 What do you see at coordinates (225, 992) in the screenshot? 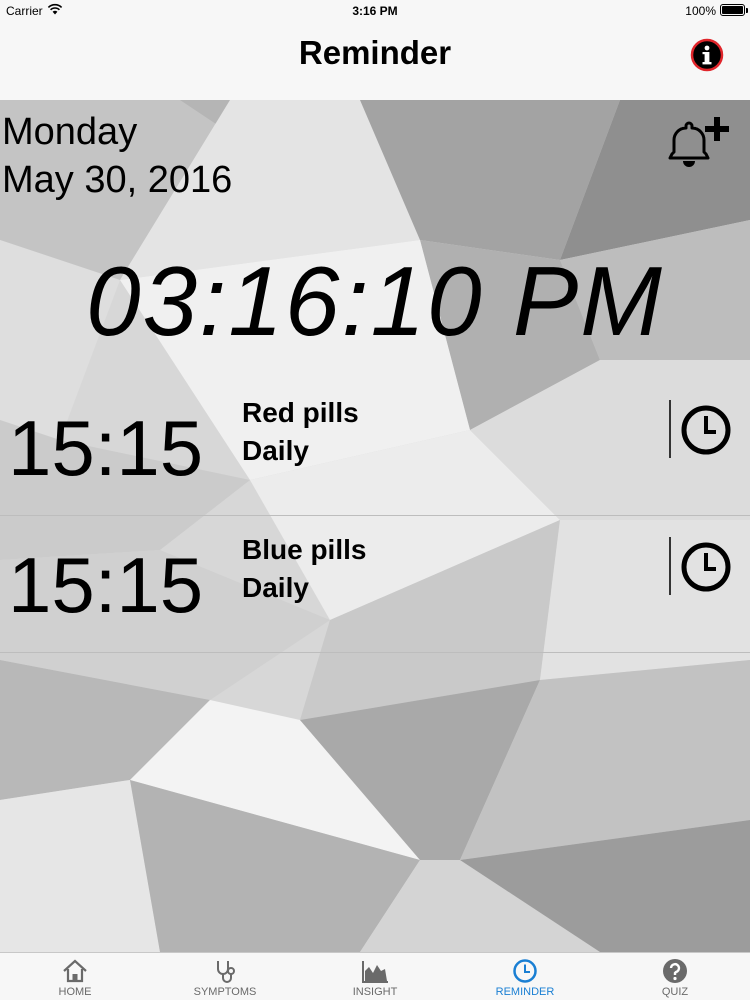
I see `tab-label: SYMPTOMS` at bounding box center [225, 992].